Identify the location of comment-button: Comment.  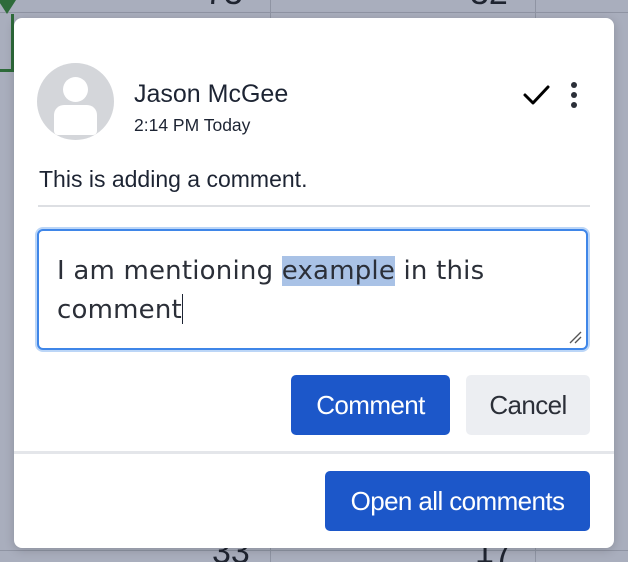
(370, 405).